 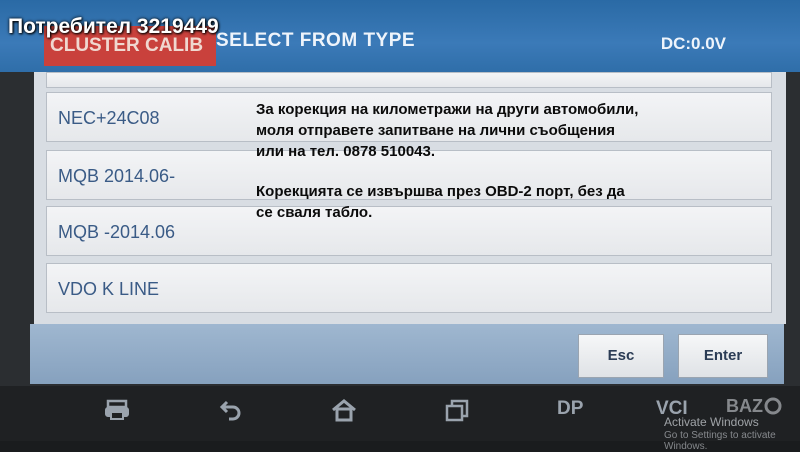 I want to click on page-title: SELECT FROM TYPE, so click(x=316, y=40).